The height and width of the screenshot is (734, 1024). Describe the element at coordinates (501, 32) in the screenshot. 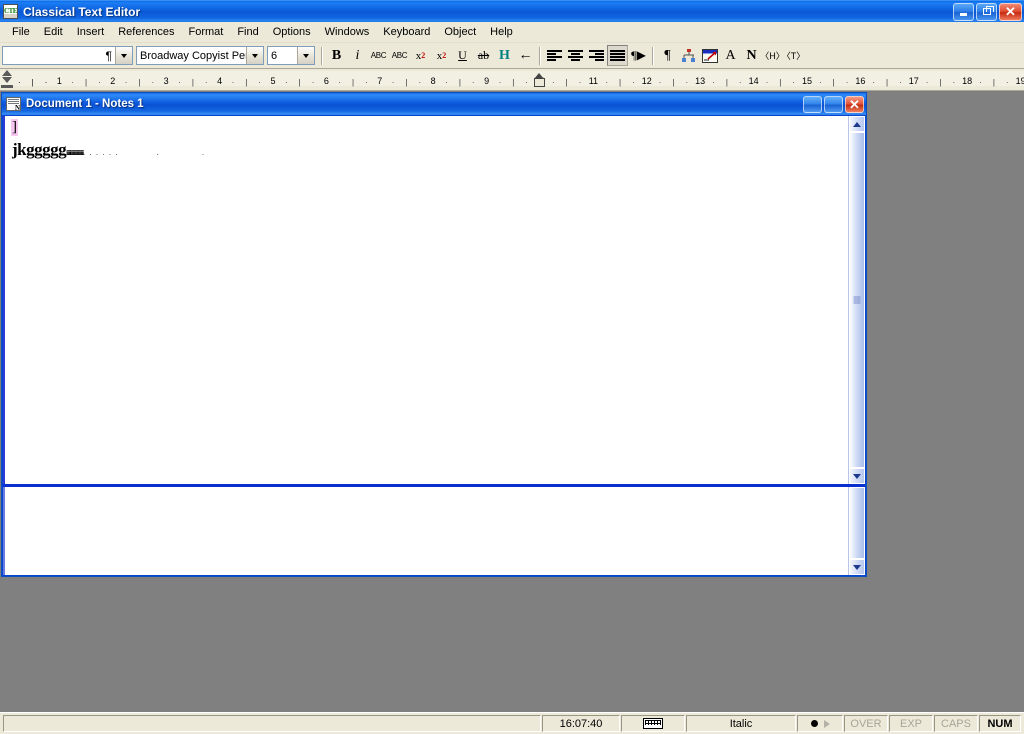

I see `menu-help: Help` at that location.